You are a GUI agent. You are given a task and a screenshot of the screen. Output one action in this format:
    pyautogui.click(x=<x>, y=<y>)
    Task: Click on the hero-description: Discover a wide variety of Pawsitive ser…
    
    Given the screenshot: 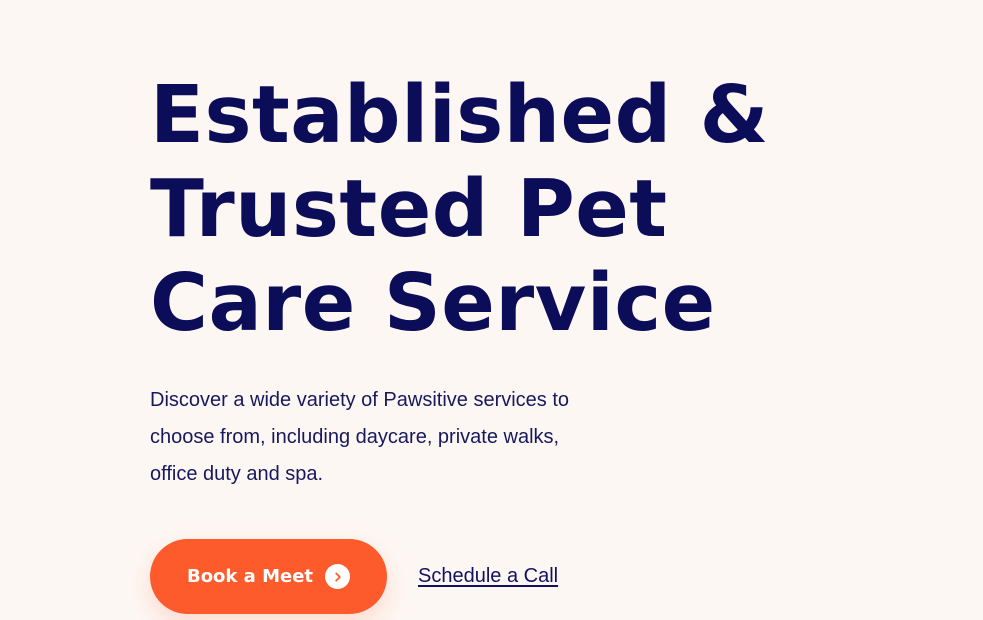 What is the action you would take?
    pyautogui.click(x=400, y=437)
    